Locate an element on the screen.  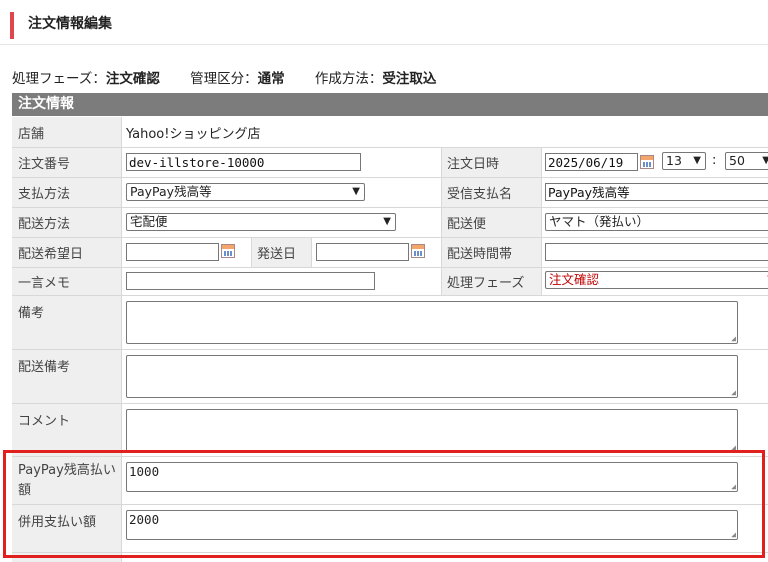
status-method-label: 作成方法： is located at coordinates (348, 79).